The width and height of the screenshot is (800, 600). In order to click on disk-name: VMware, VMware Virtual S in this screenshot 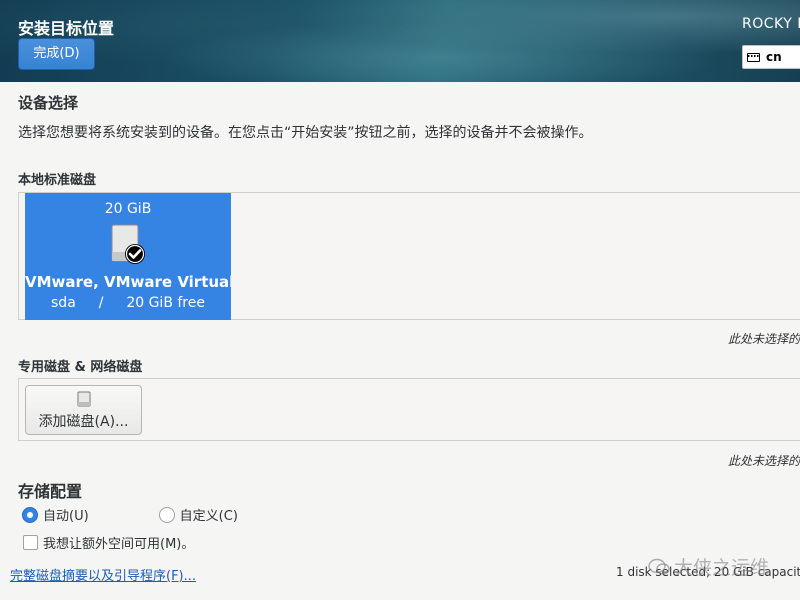, I will do `click(128, 282)`.